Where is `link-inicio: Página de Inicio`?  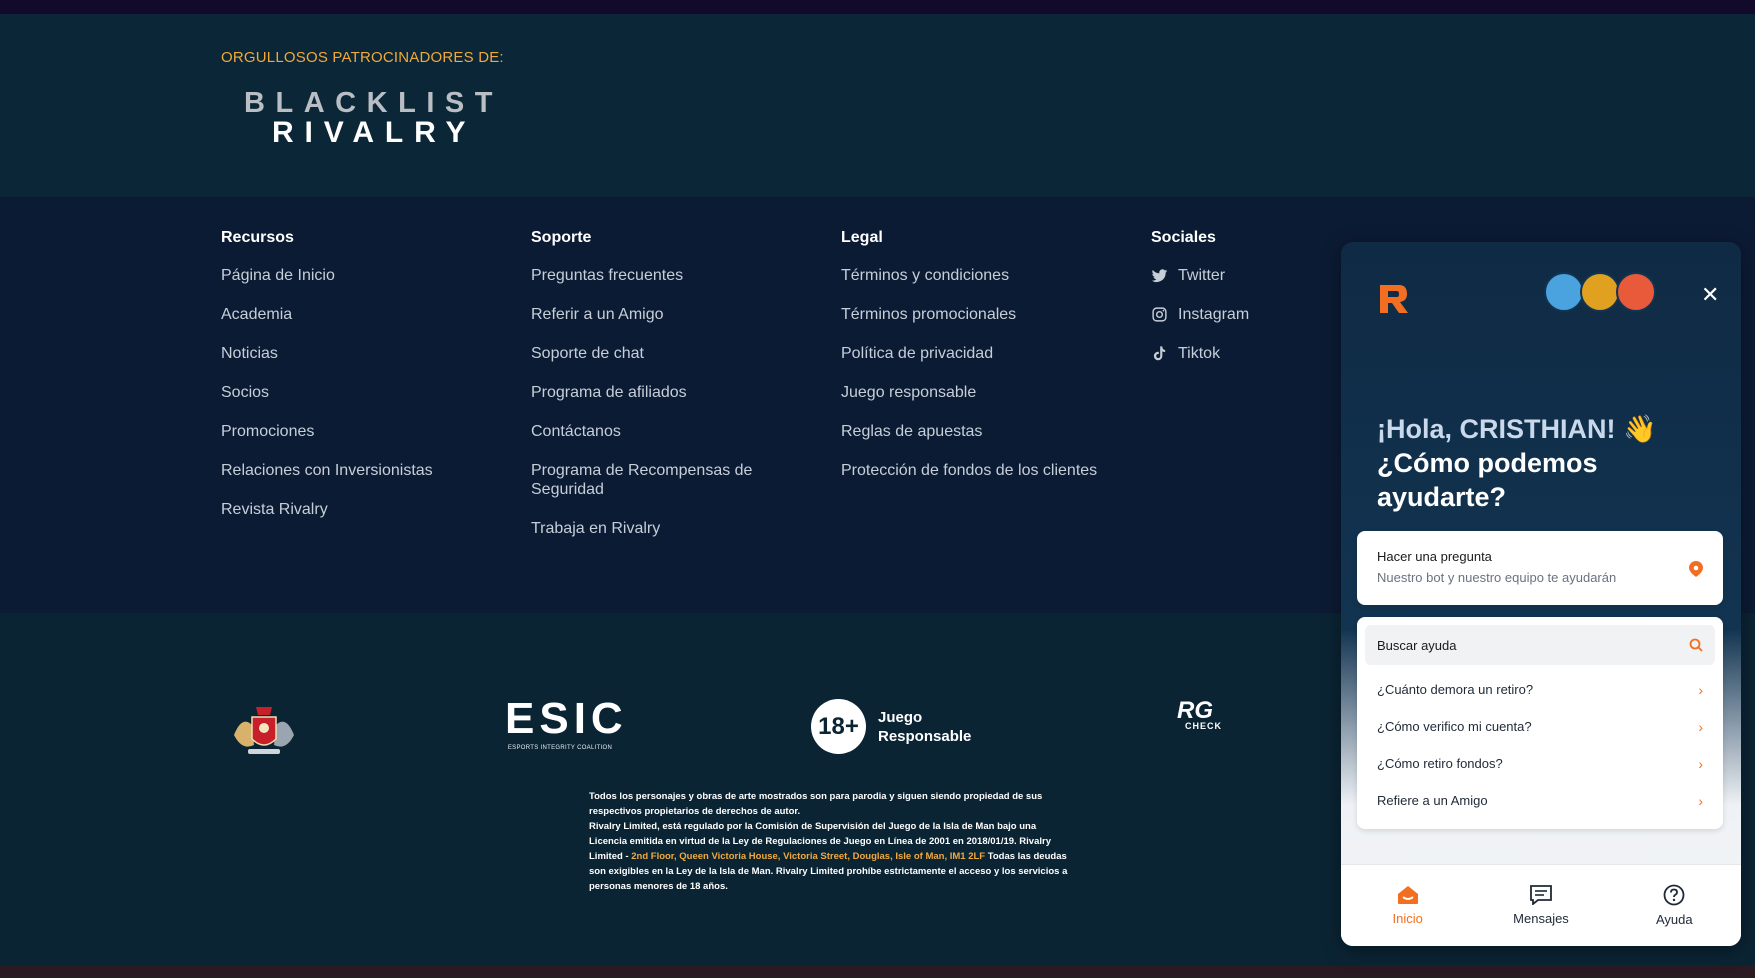
link-inicio: Página de Inicio is located at coordinates (361, 275).